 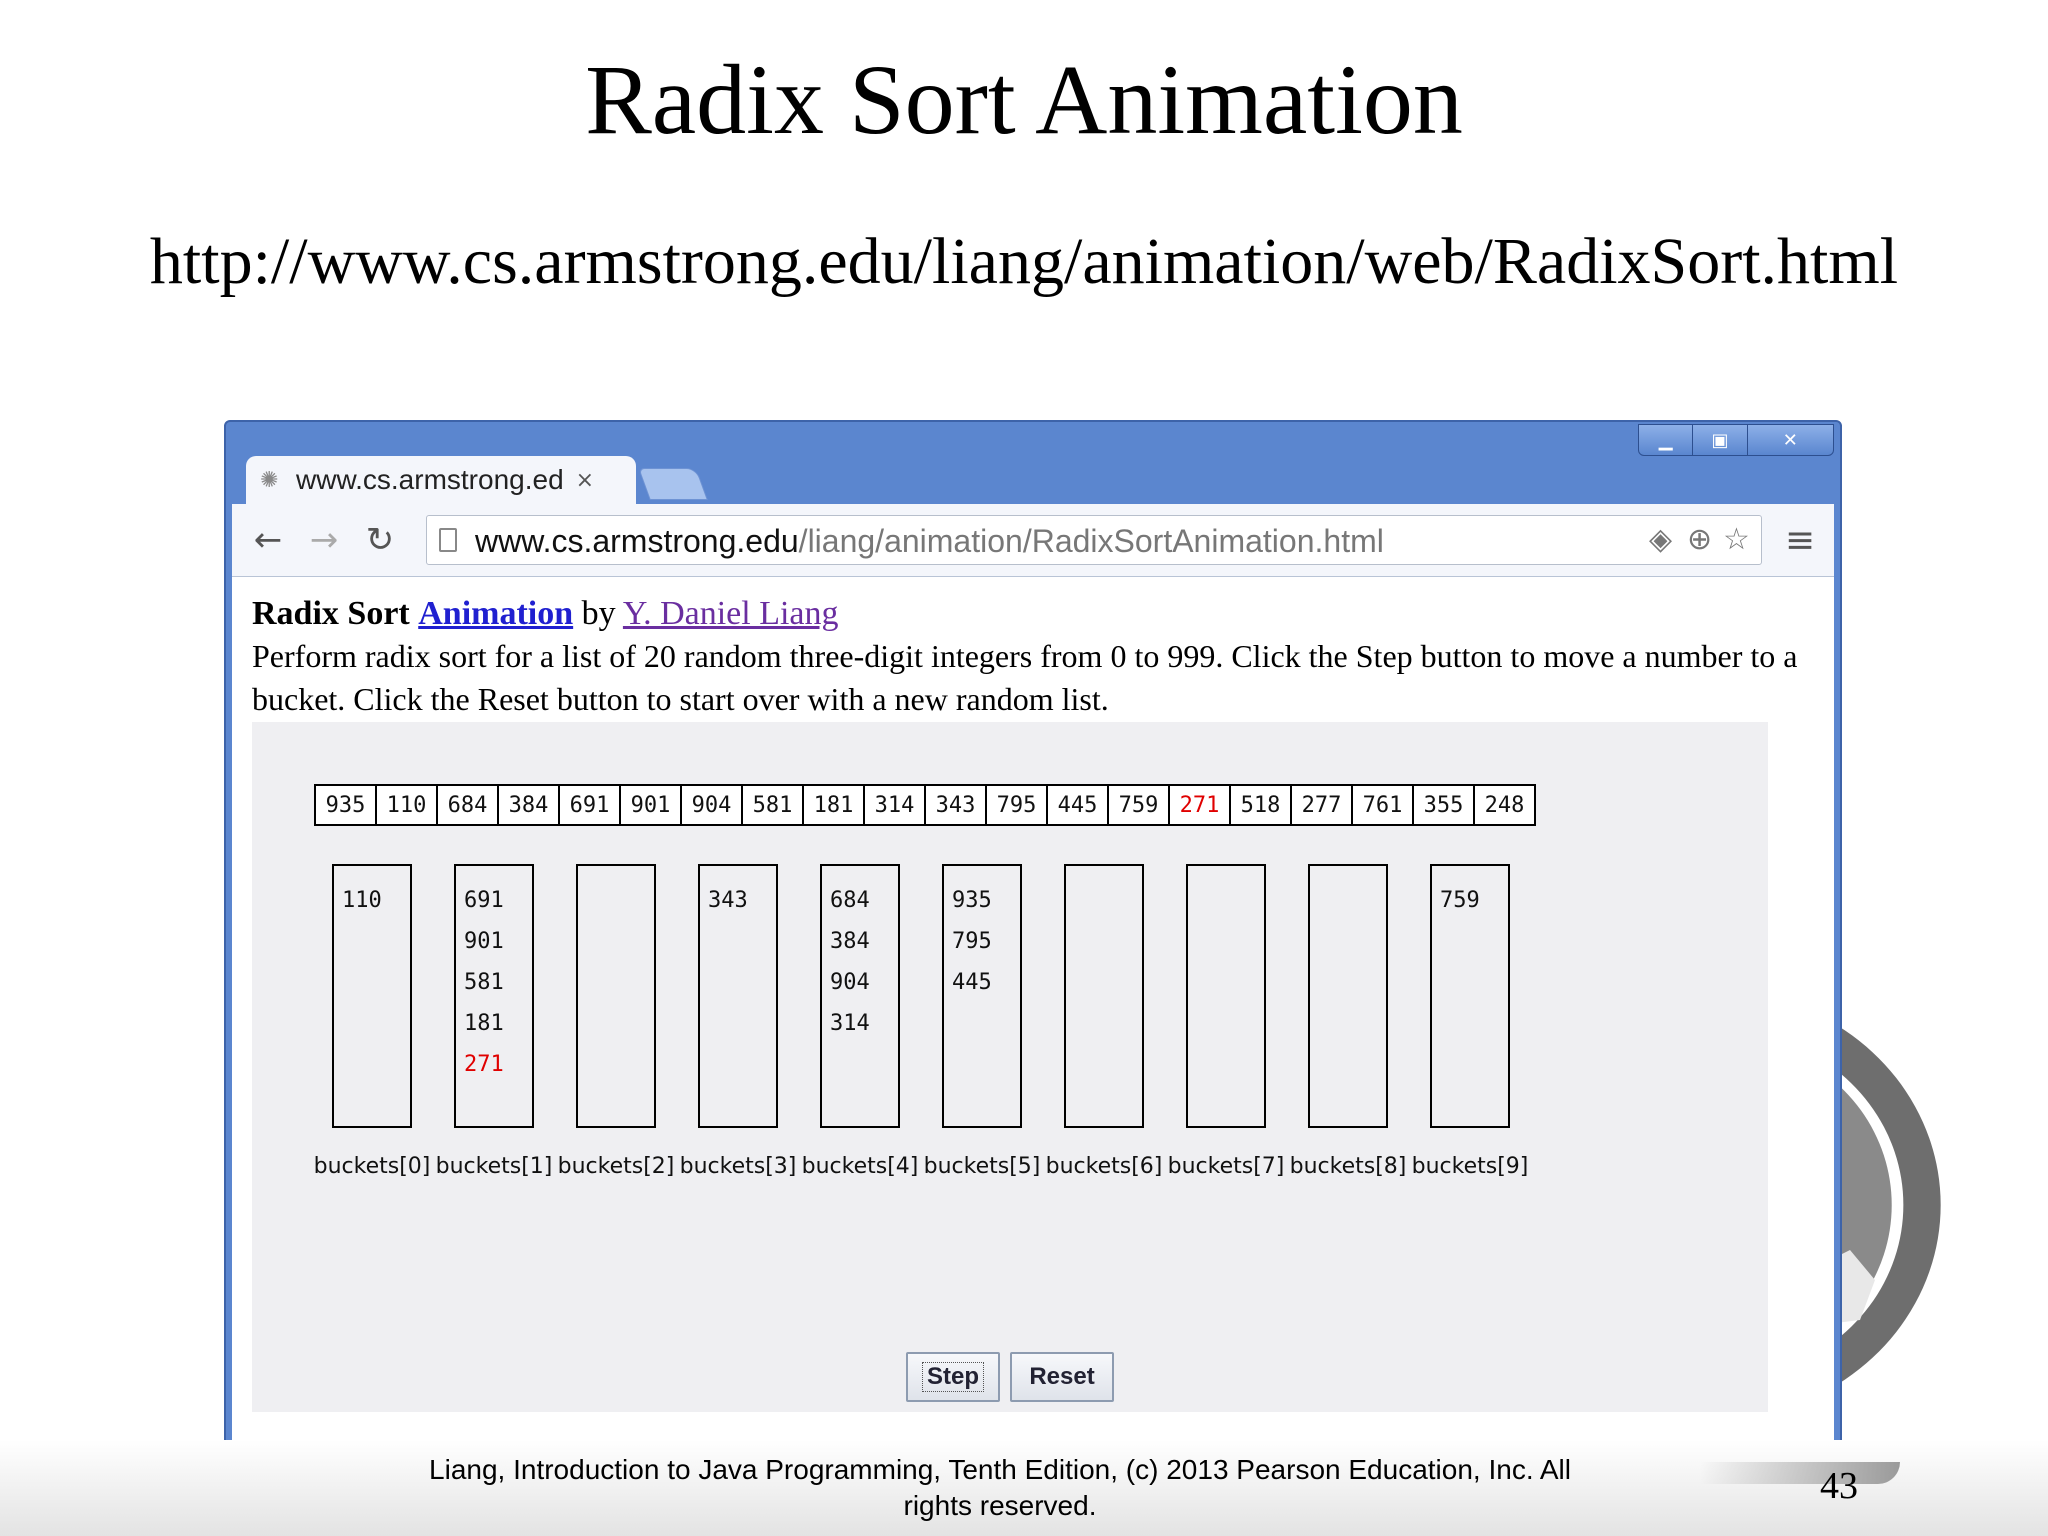 What do you see at coordinates (850, 1023) in the screenshot?
I see `bucket-item: 314` at bounding box center [850, 1023].